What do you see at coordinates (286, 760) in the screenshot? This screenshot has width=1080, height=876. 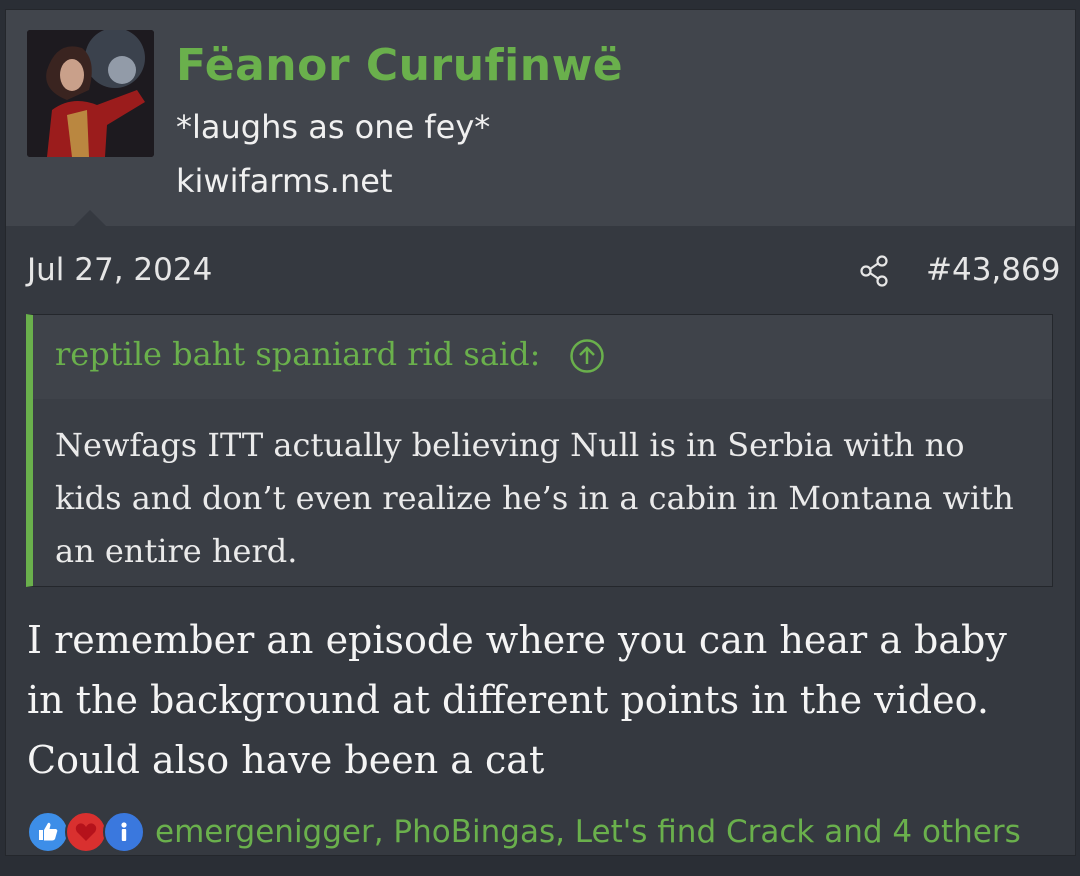 I see `message-line: Could also have been a cat` at bounding box center [286, 760].